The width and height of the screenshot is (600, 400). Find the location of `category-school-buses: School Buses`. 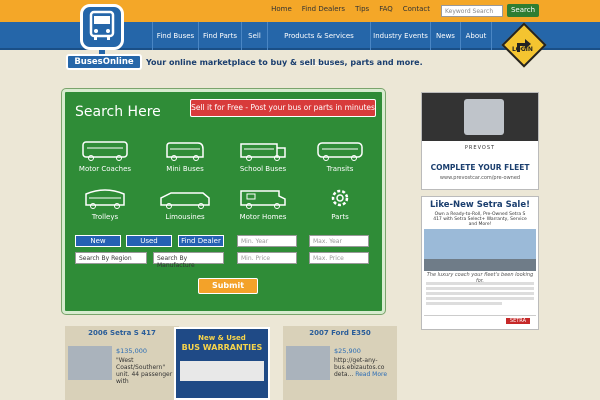

category-school-buses: School Buses is located at coordinates (263, 156).